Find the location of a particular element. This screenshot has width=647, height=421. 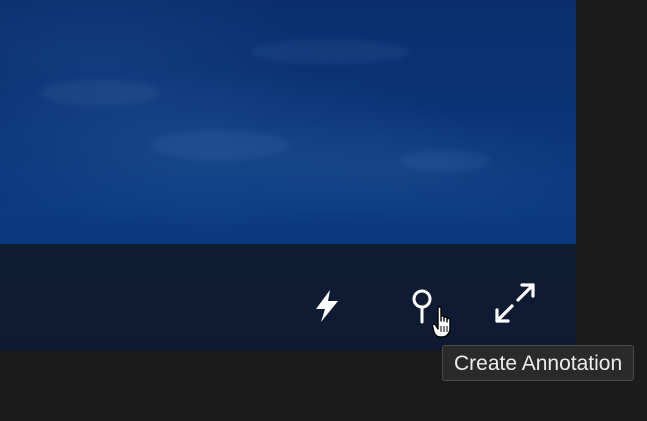

tooltip: Create Annotation is located at coordinates (538, 363).